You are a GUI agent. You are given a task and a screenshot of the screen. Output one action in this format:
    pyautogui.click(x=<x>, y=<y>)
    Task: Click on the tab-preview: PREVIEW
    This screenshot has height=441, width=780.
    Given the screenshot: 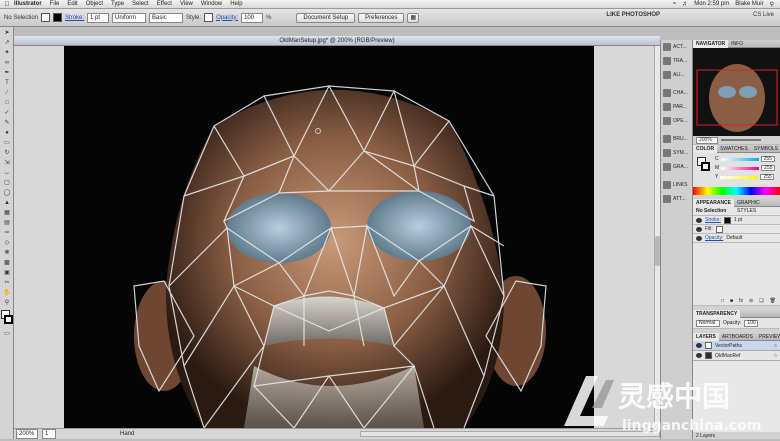 What is the action you would take?
    pyautogui.click(x=768, y=337)
    